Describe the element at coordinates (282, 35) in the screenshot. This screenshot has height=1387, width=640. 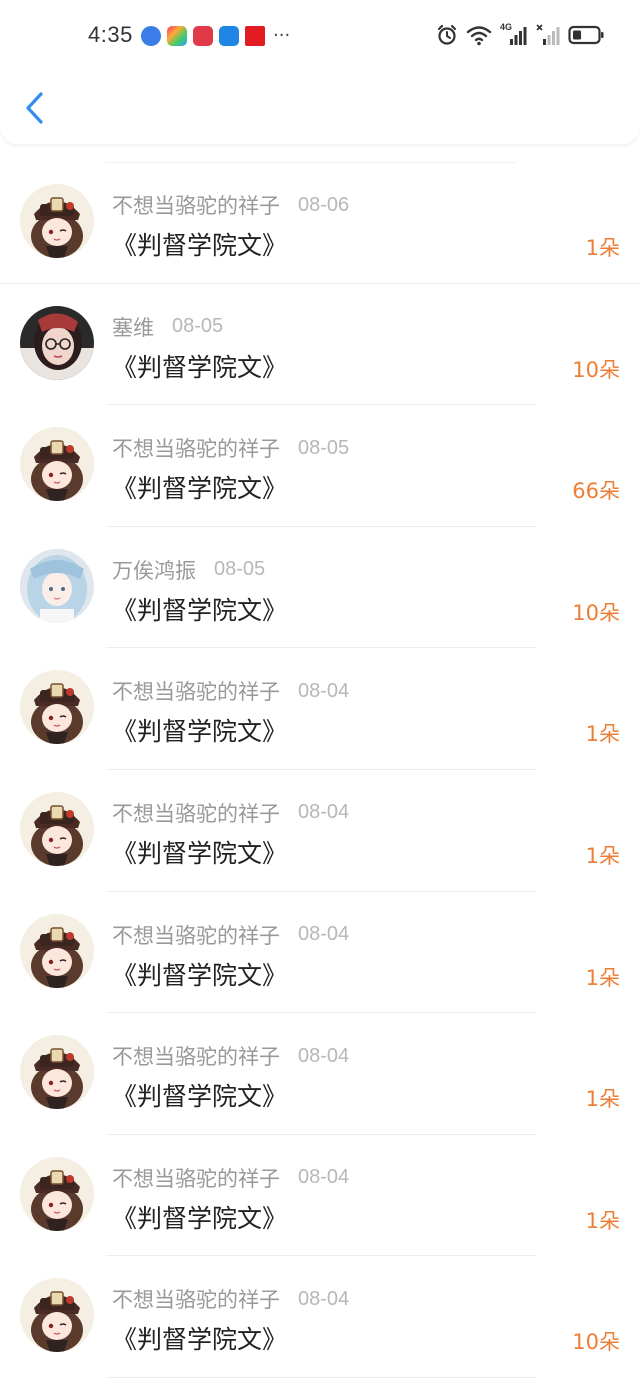
I see `more-notifications-icon: ···` at that location.